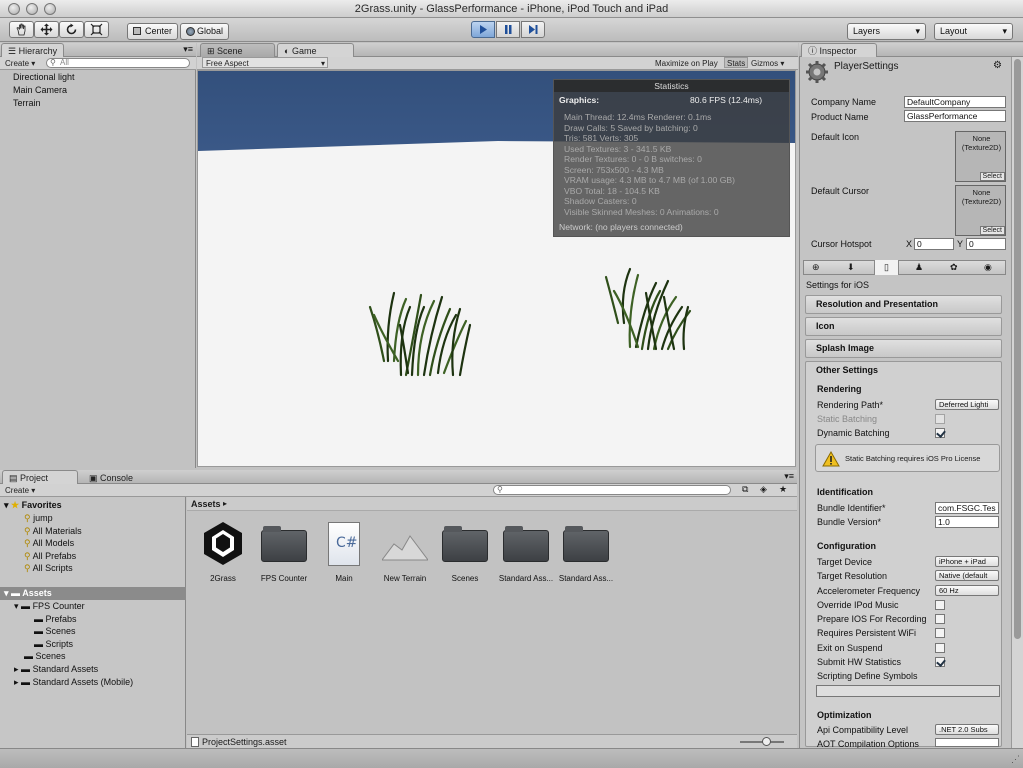 This screenshot has width=1023, height=768. What do you see at coordinates (344, 544) in the screenshot?
I see `csharp-script-icon: C#` at bounding box center [344, 544].